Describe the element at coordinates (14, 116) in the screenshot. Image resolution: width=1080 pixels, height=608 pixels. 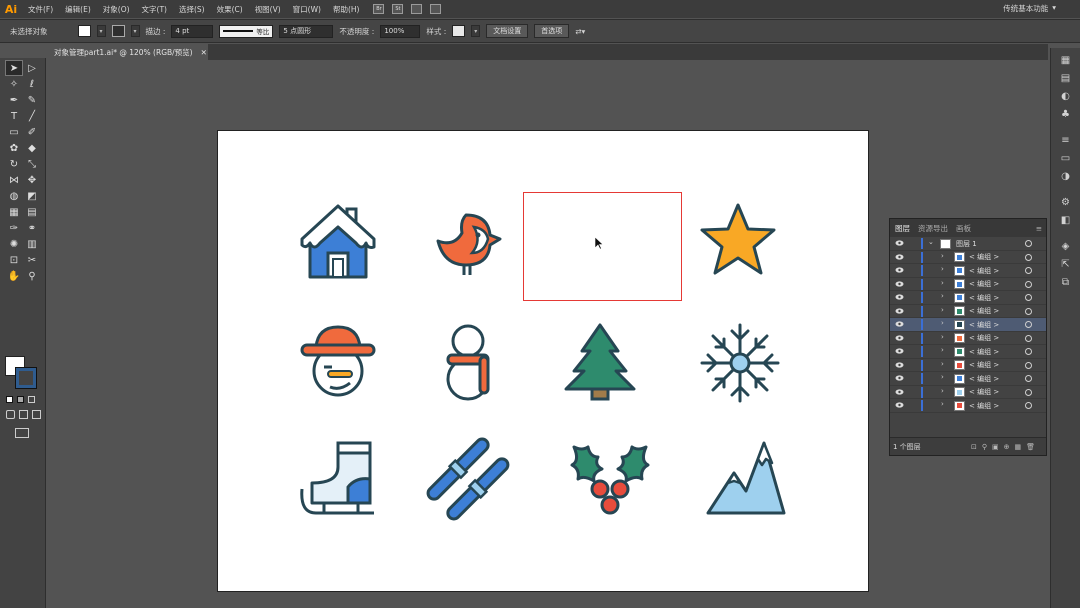
I see `type-tool-icon: T` at that location.